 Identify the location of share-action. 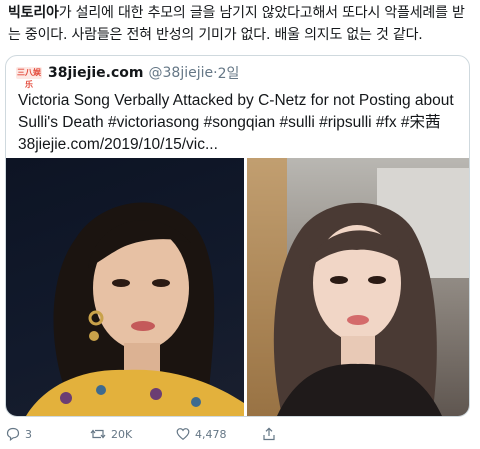
(271, 434).